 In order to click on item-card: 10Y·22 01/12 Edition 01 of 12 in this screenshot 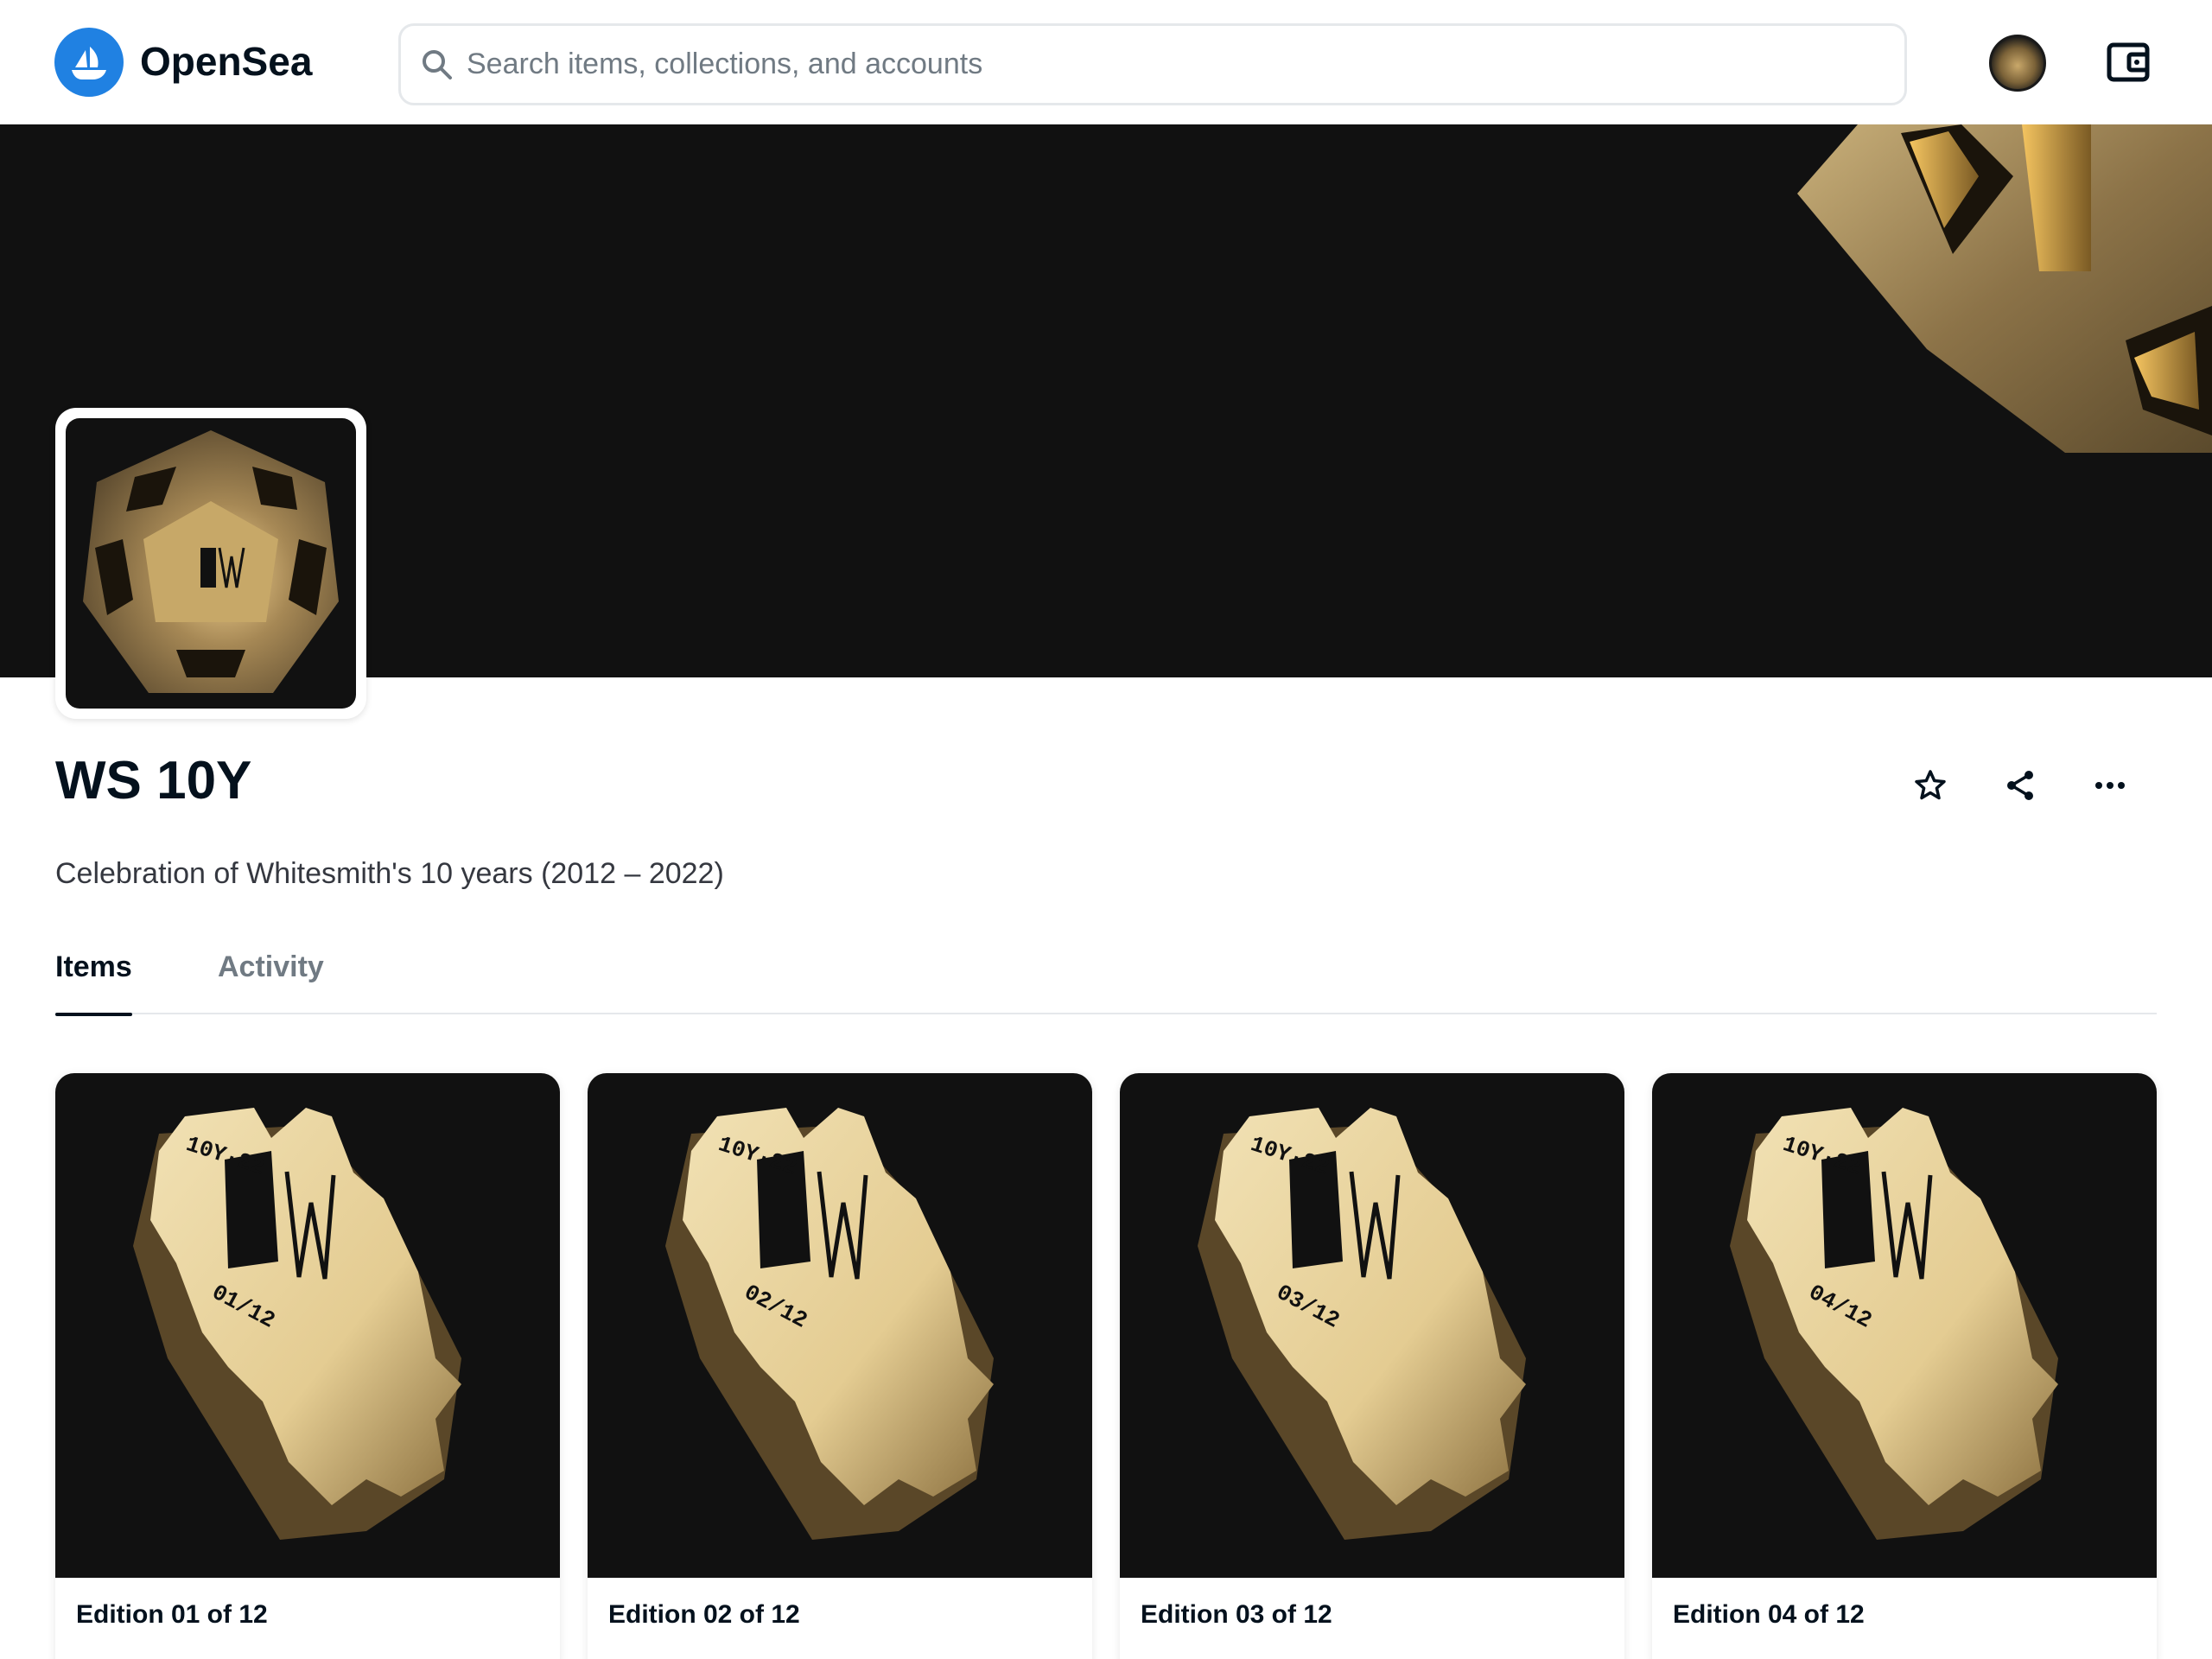, I will do `click(307, 1366)`.